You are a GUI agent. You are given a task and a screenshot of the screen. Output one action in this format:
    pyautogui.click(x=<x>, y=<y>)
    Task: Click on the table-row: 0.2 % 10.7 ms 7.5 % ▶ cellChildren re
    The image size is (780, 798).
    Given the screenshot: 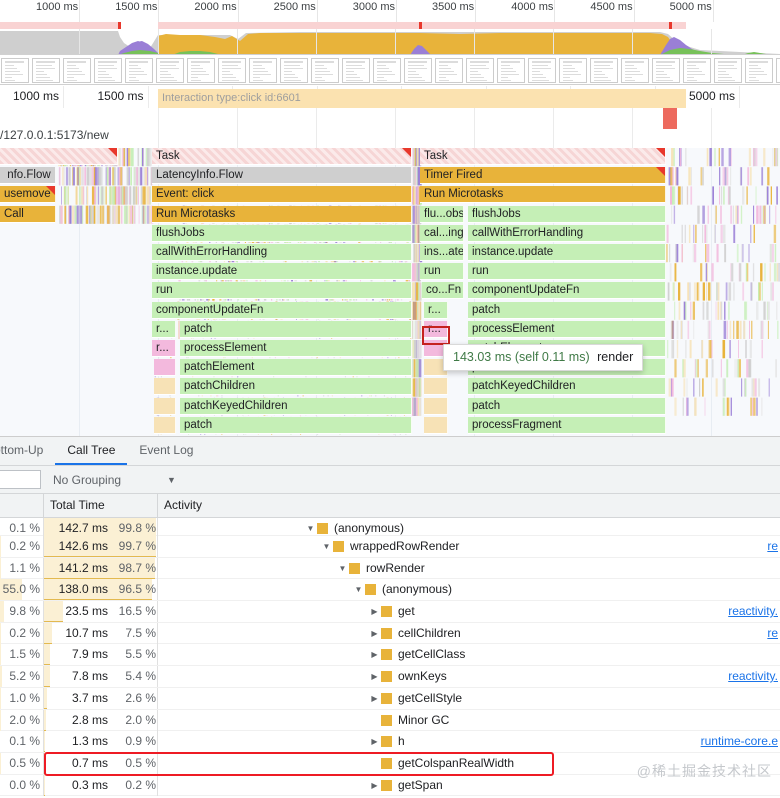 What is the action you would take?
    pyautogui.click(x=390, y=633)
    